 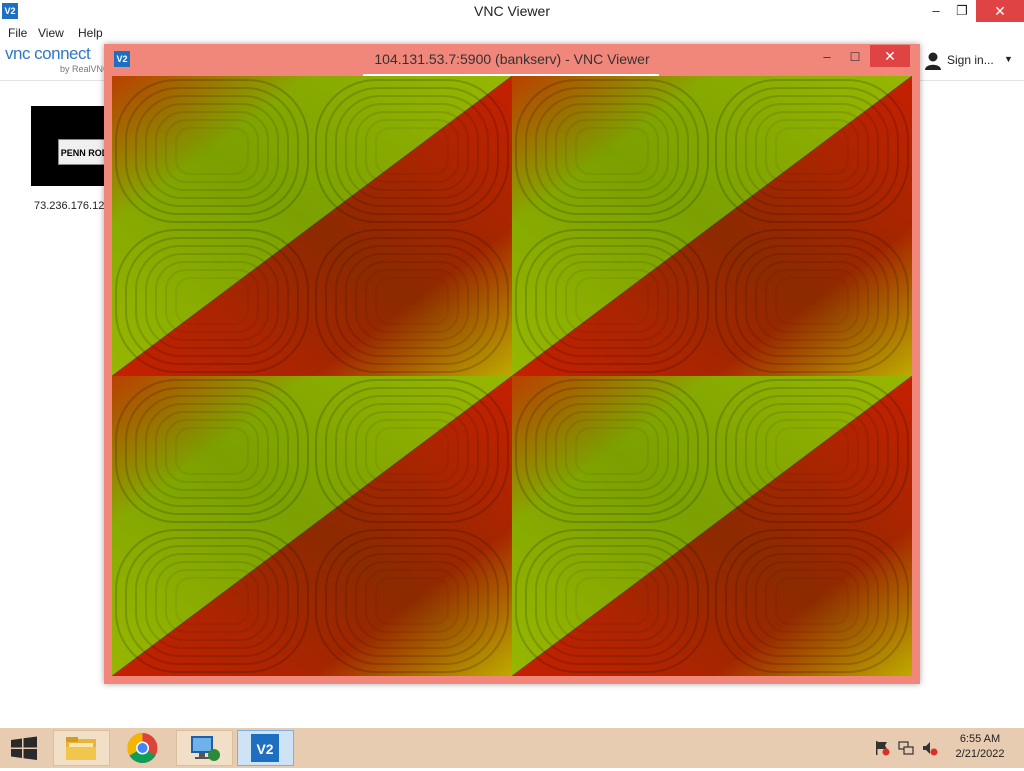 I want to click on taskbar-file-explorer, so click(x=81, y=748).